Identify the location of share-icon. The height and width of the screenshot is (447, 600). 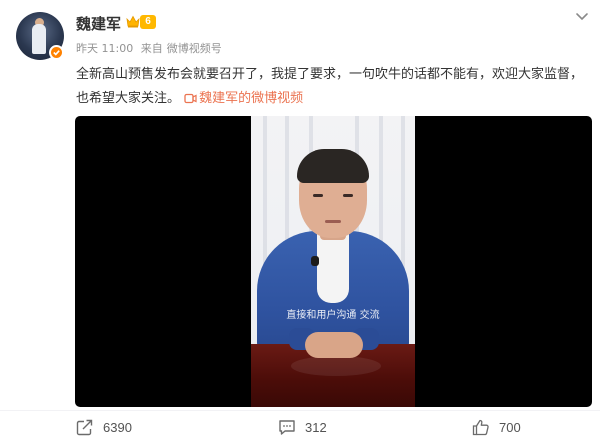
(84, 427).